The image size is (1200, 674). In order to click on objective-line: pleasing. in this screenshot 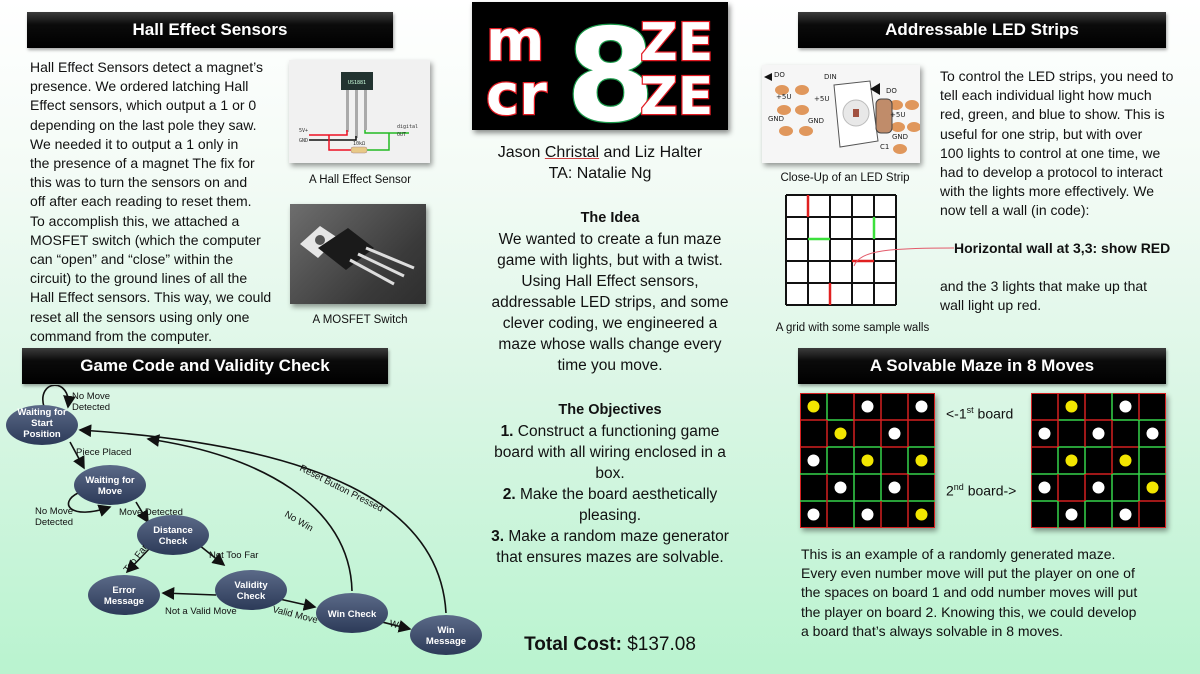, I will do `click(610, 515)`.